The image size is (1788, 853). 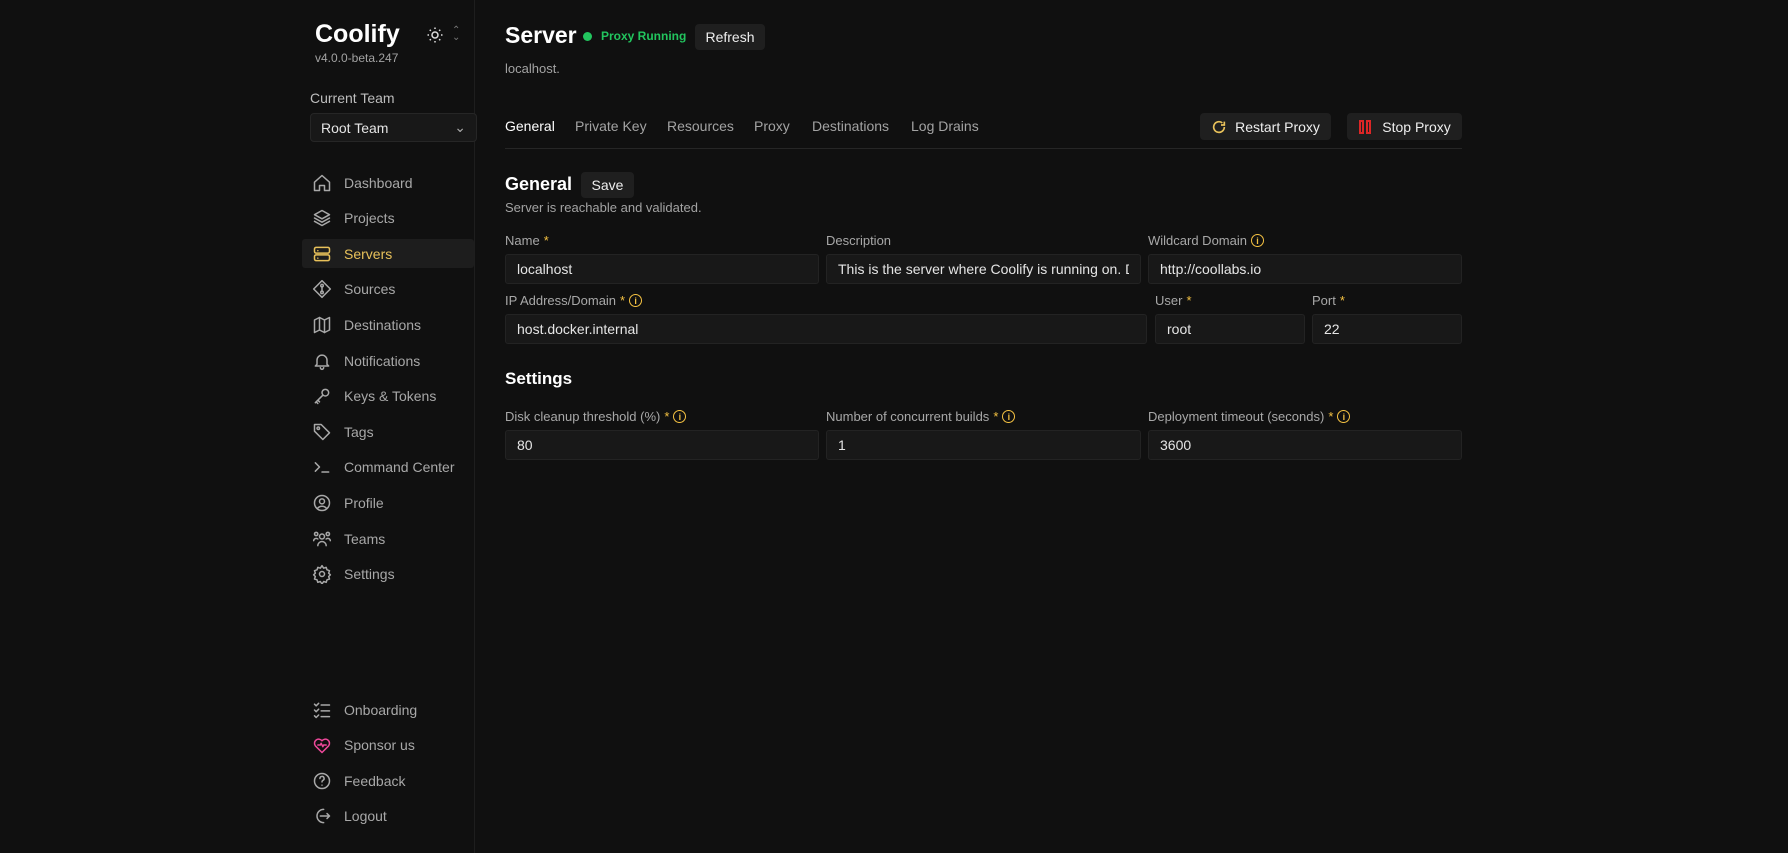 What do you see at coordinates (1305, 269) in the screenshot?
I see `wildcard-domain-input` at bounding box center [1305, 269].